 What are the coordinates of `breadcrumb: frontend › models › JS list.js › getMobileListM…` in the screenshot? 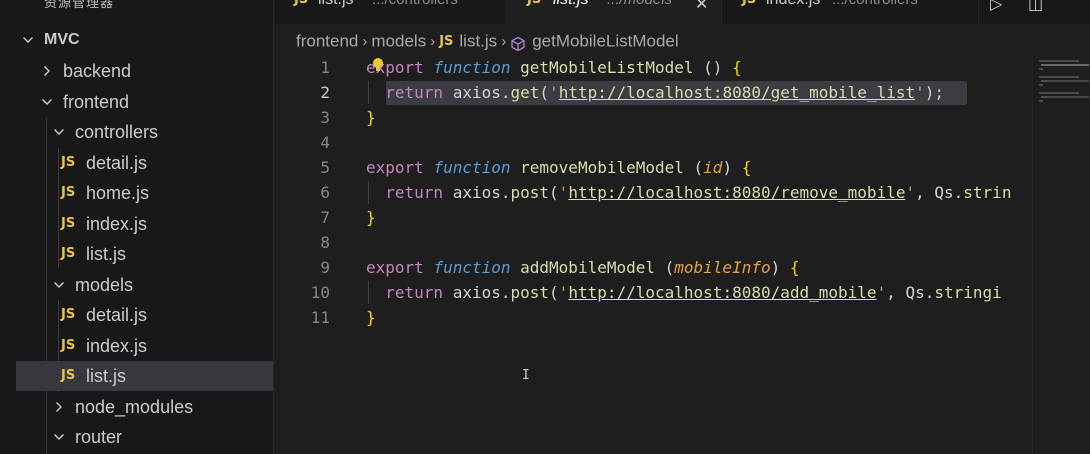 It's located at (487, 41).